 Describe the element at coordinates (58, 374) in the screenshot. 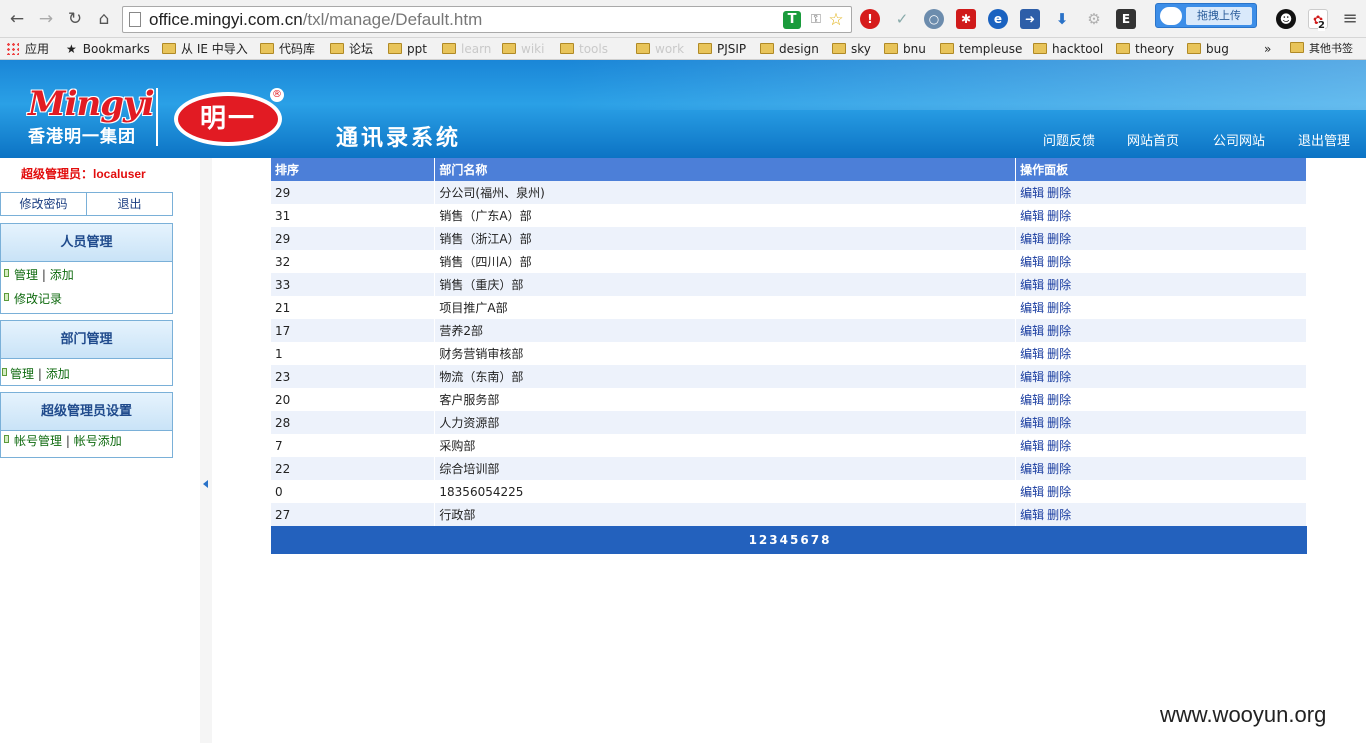

I see `dept-add-link: 添加` at that location.